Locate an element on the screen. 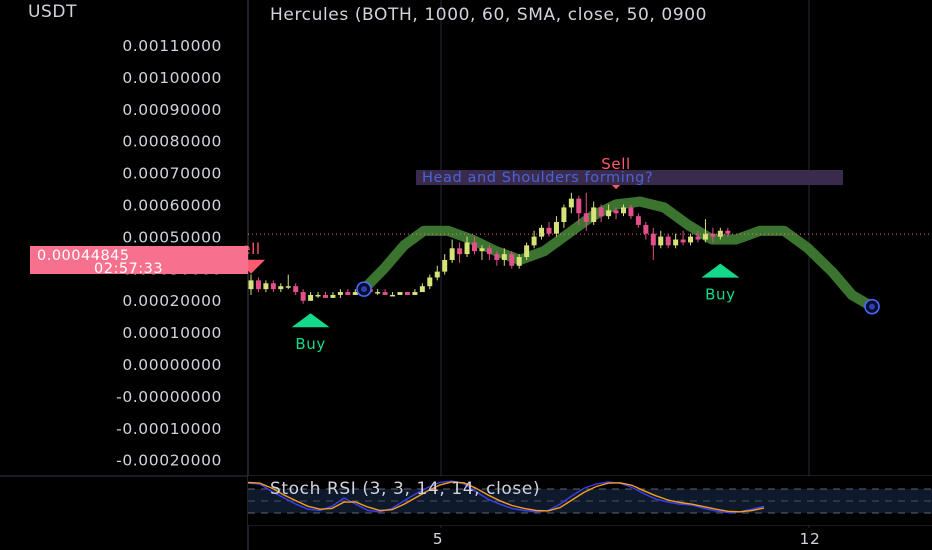  stoch-rsi-title: Stoch RSI (3, 3, 14, 14, close) is located at coordinates (405, 489).